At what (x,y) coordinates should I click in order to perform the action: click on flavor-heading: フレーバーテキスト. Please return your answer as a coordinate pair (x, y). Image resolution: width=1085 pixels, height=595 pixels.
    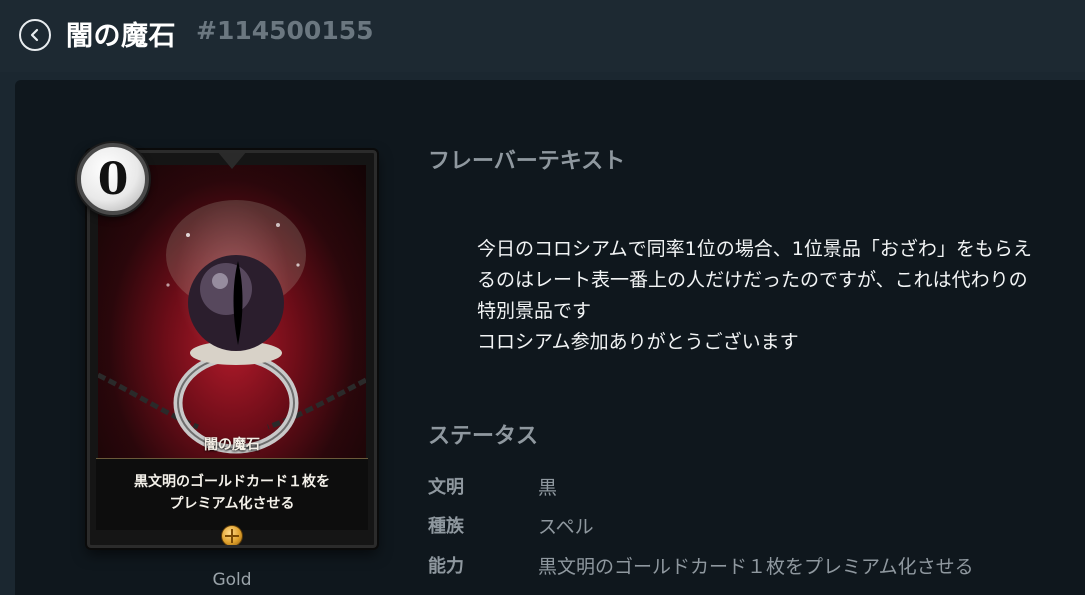
    Looking at the image, I should click on (527, 161).